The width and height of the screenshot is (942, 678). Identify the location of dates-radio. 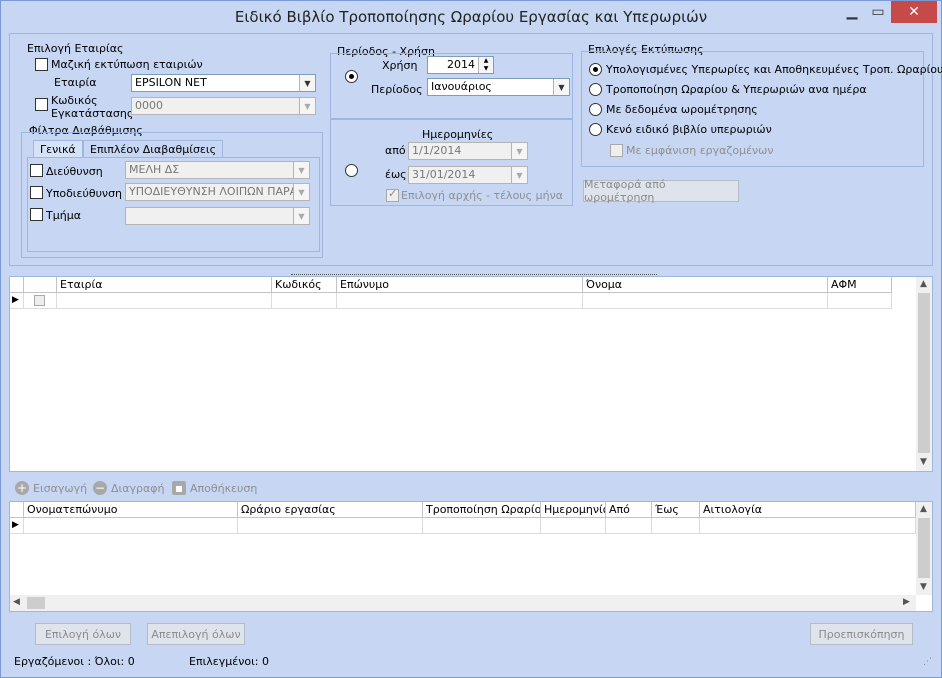
(351, 170).